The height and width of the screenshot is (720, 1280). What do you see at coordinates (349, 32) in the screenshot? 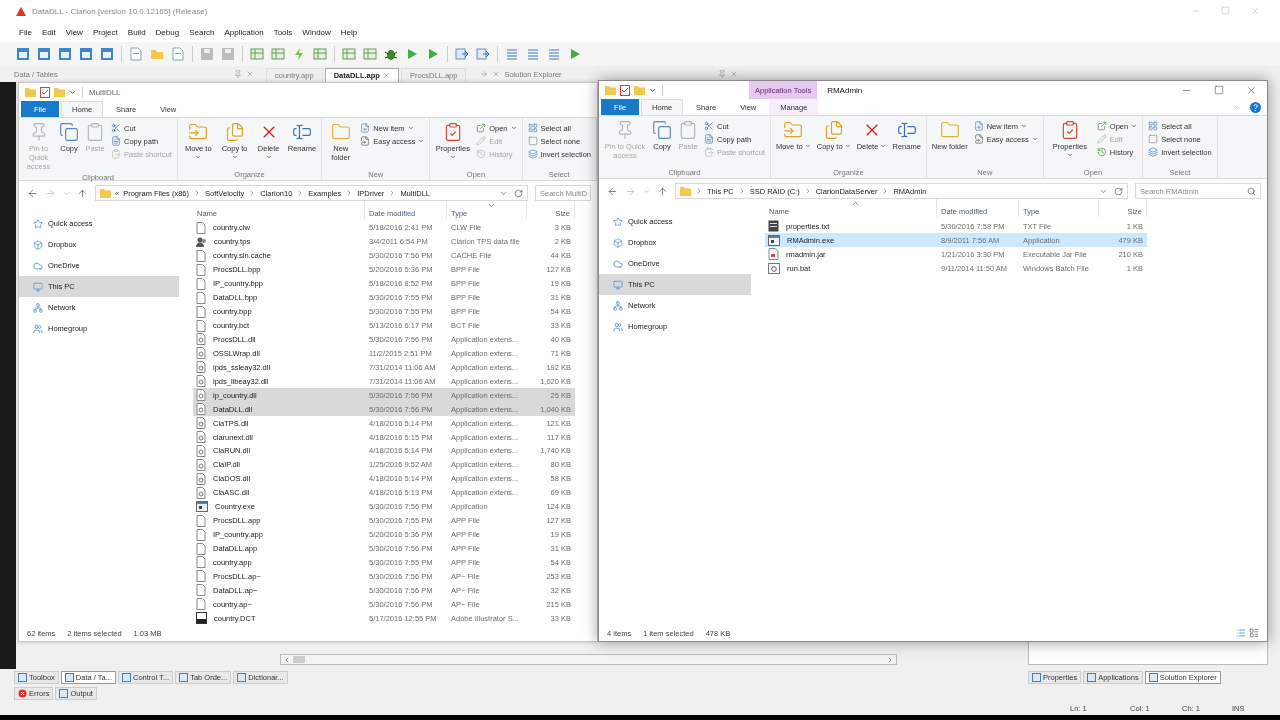
I see `menu-item: Help` at bounding box center [349, 32].